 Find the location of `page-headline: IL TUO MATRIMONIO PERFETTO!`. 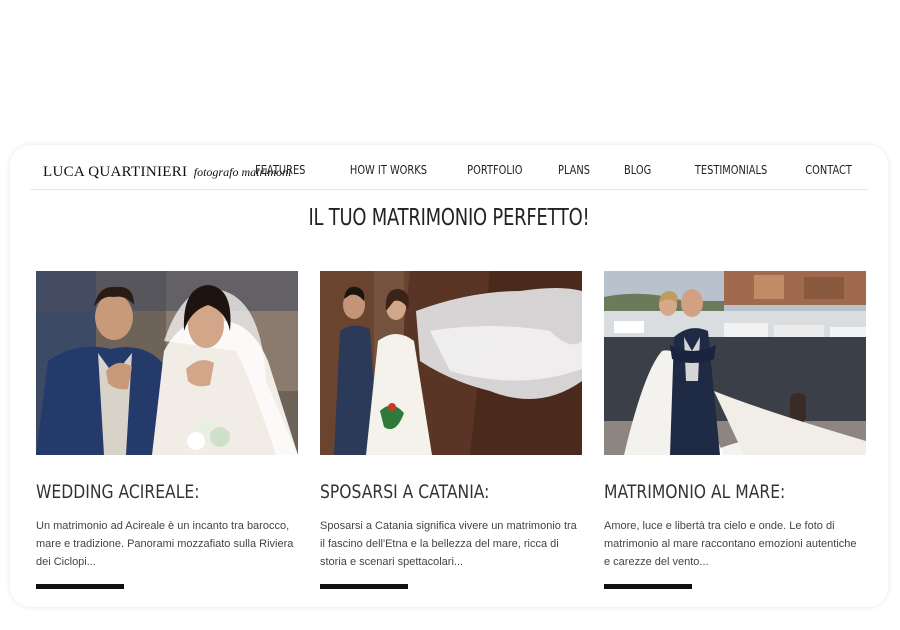

page-headline: IL TUO MATRIMONIO PERFETTO! is located at coordinates (449, 218).